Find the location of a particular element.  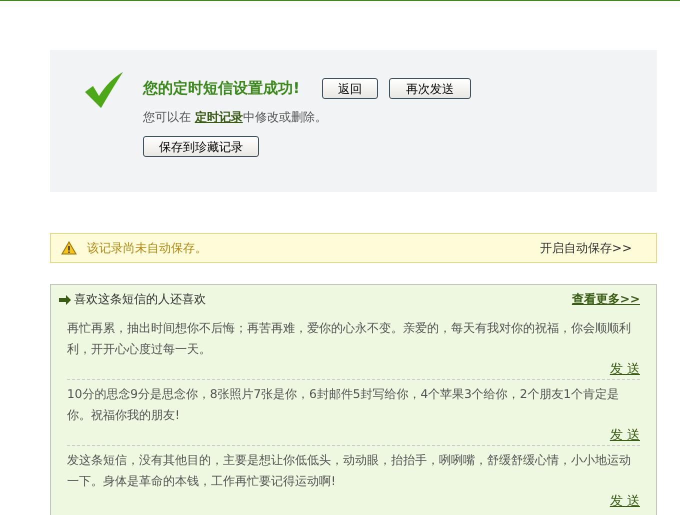

message-text: 10分的思念9分是思念你，8张照片7张是你，6封邮件5封写给你，4个苹果3个给你，2个朋友1个肯定是你。祝福你我的朋友! is located at coordinates (343, 405).